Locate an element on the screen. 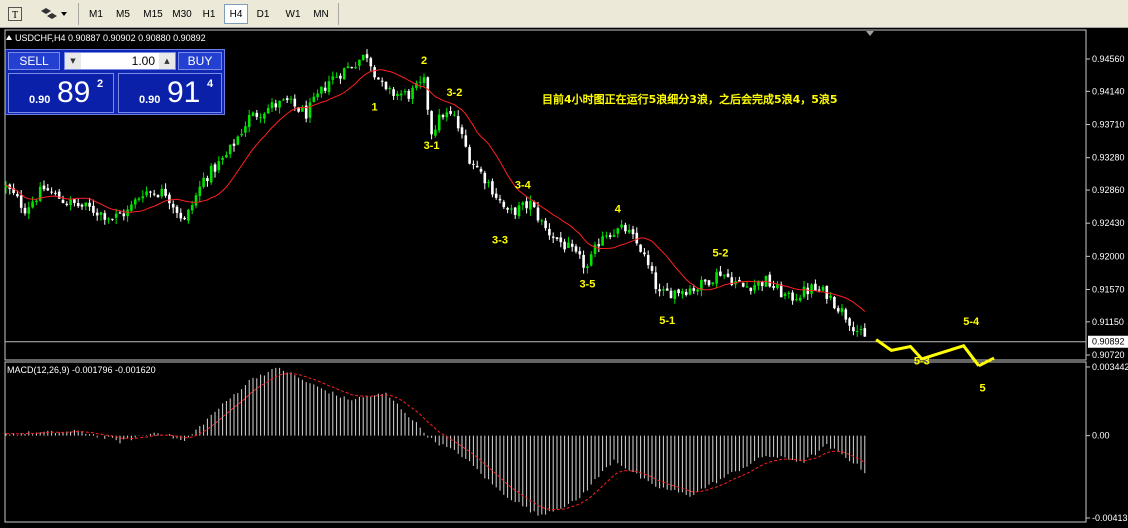  lot-decrease-icon: ▼ is located at coordinates (73, 61).